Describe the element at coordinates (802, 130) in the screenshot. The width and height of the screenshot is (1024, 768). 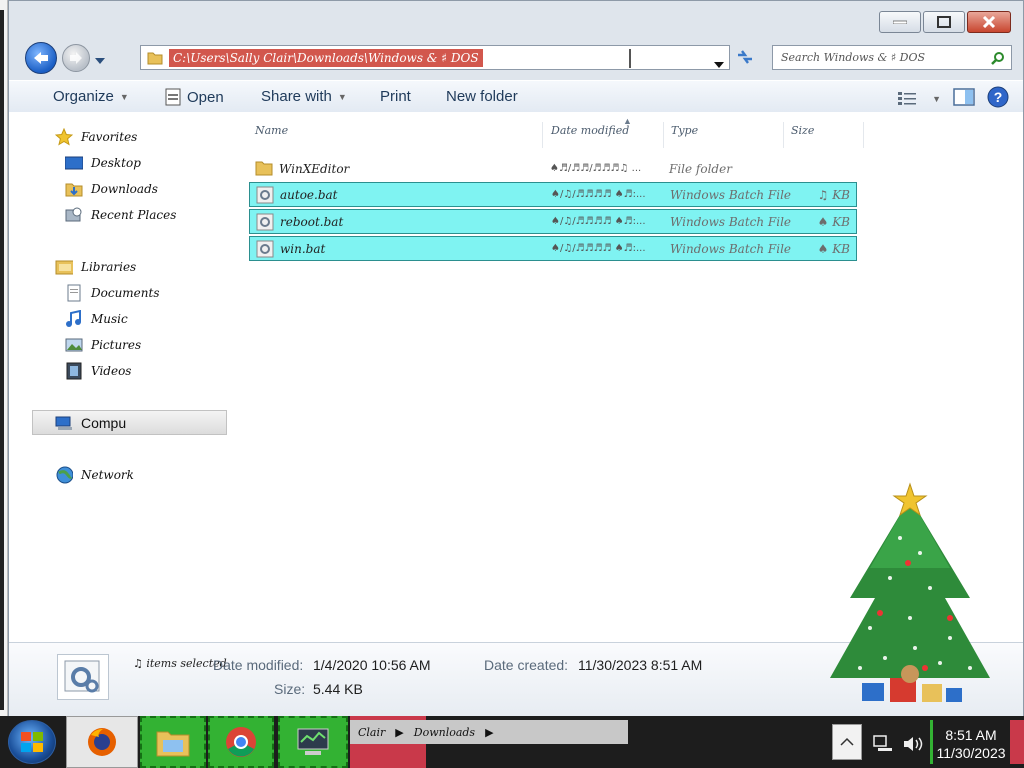
I see `column-size: Size` at that location.